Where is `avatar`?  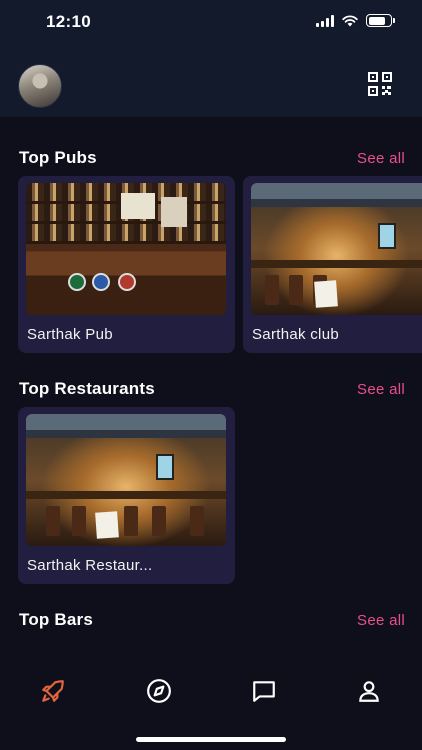 avatar is located at coordinates (40, 86).